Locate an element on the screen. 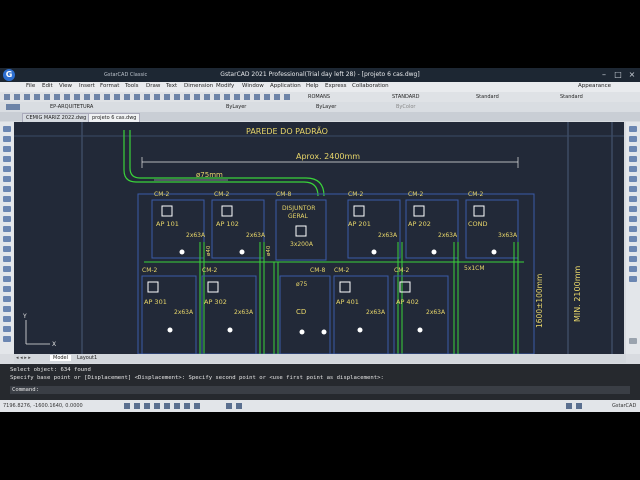 The image size is (640, 480). spline-tool-icon is located at coordinates (7, 229).